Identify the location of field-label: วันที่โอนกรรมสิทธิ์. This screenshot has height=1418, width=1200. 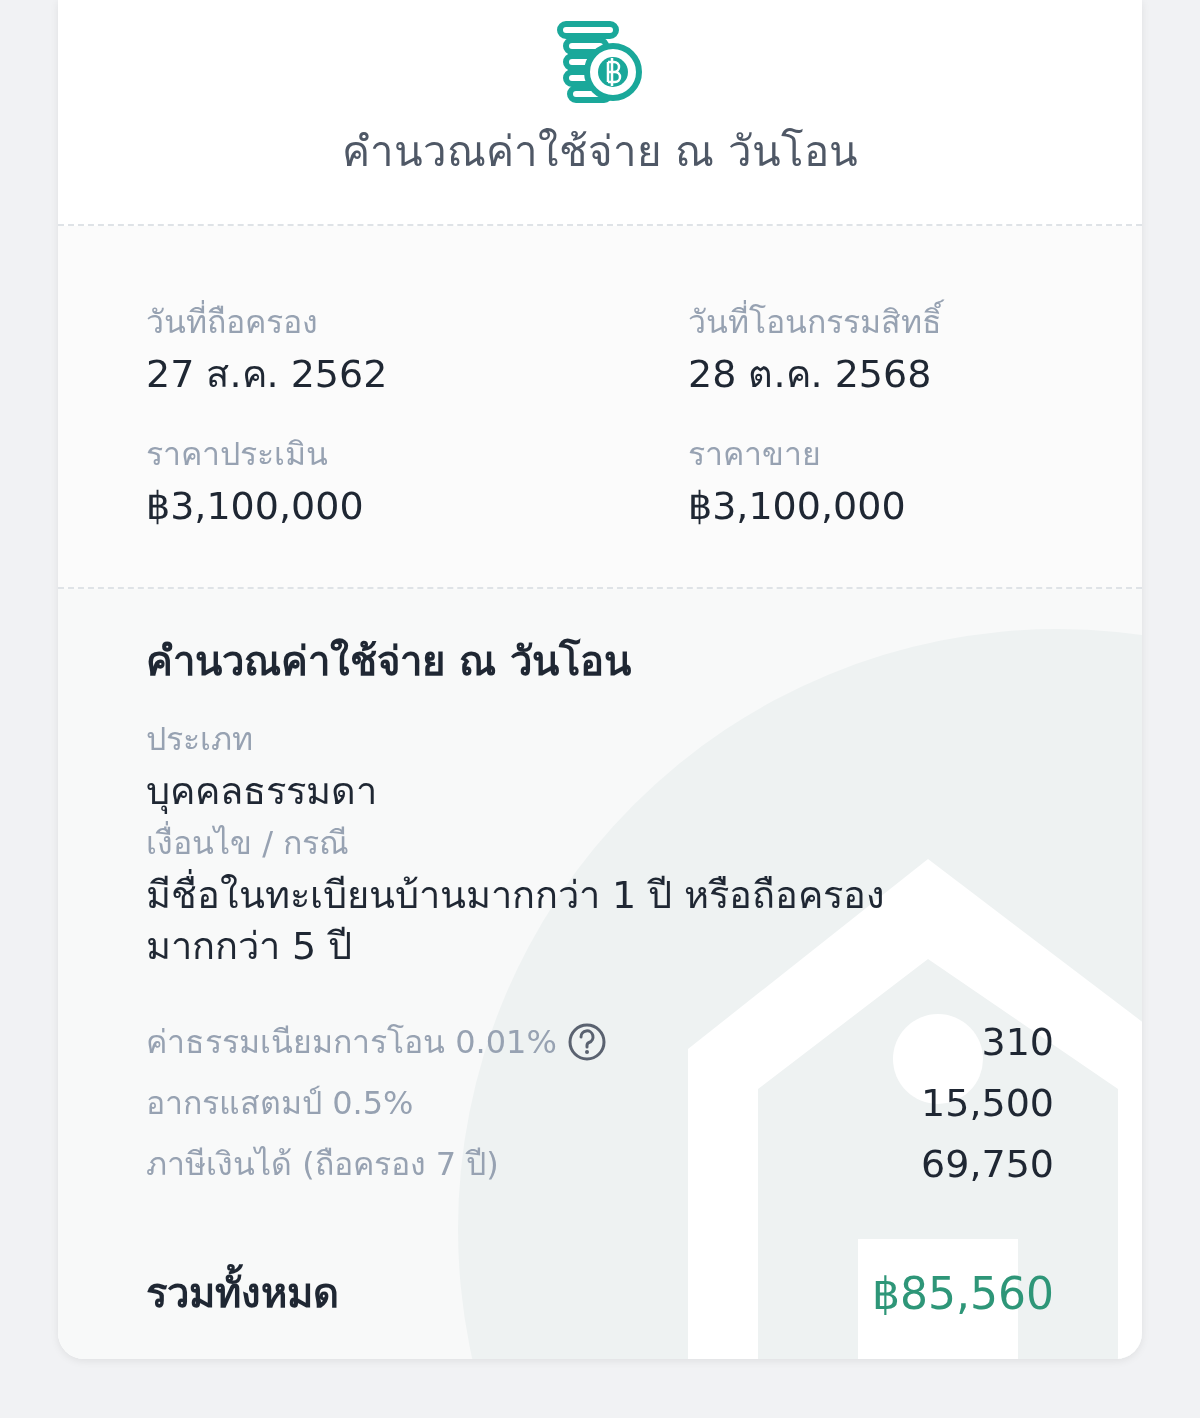
(871, 321).